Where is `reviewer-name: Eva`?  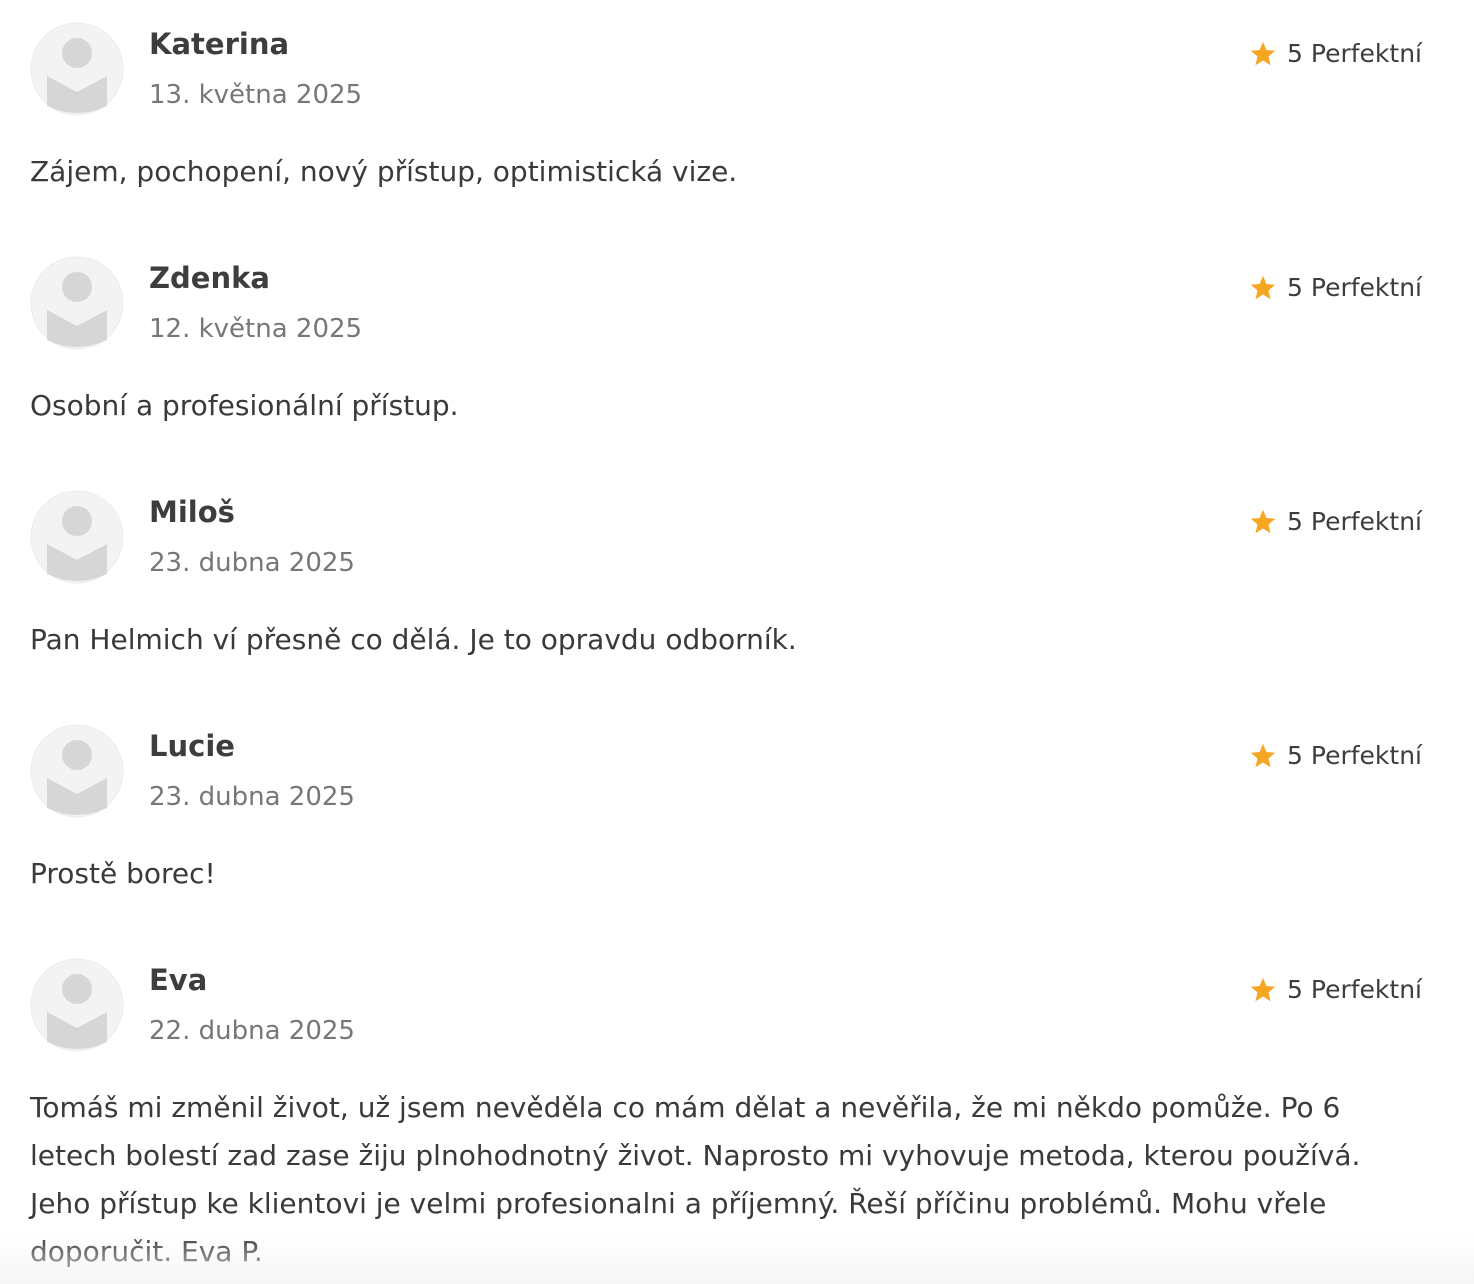 reviewer-name: Eva is located at coordinates (178, 980).